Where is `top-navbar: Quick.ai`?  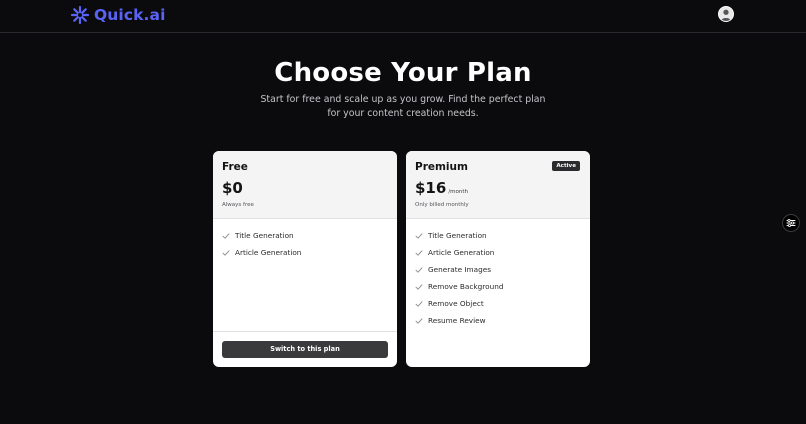
top-navbar: Quick.ai is located at coordinates (403, 16).